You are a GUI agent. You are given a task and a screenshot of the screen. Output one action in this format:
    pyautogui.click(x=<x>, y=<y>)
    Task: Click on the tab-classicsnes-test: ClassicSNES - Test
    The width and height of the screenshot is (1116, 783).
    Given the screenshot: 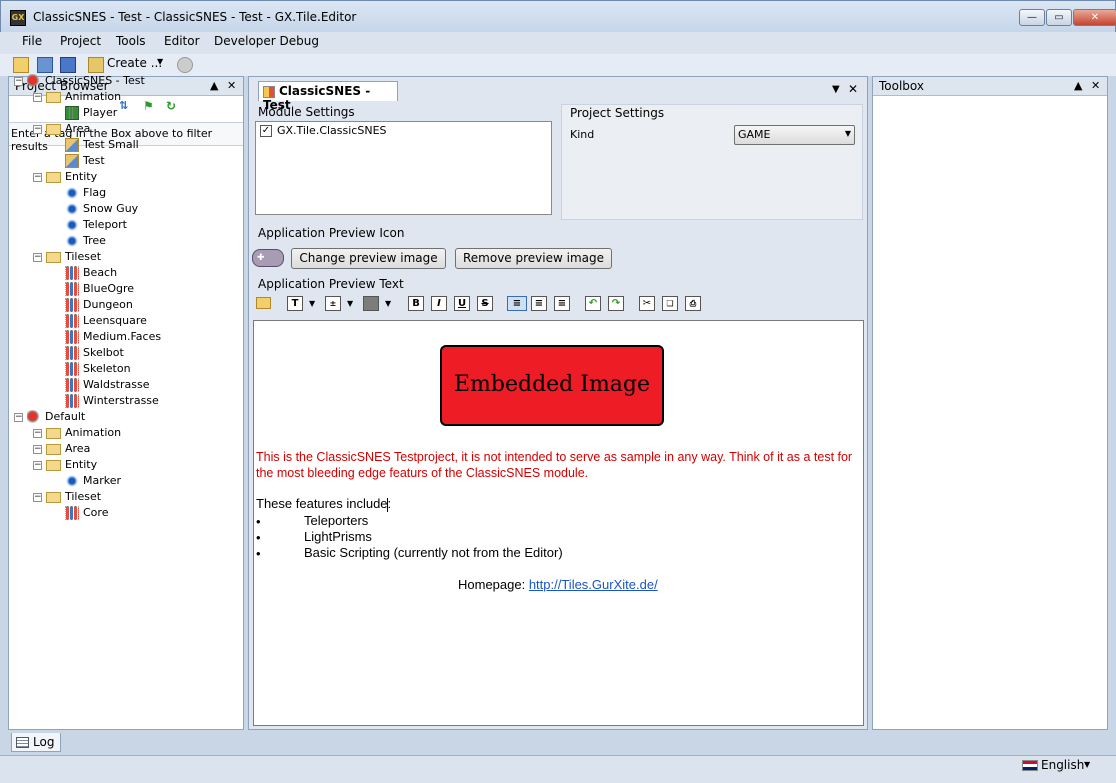 What is the action you would take?
    pyautogui.click(x=328, y=96)
    